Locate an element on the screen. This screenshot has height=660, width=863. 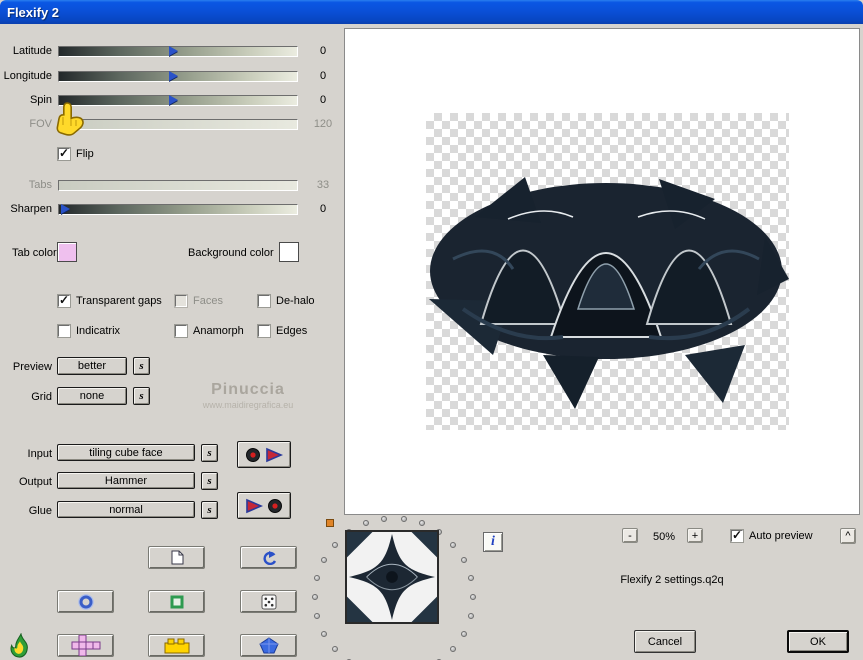
fov-slider-row: FOV 120 is located at coordinates (170, 125).